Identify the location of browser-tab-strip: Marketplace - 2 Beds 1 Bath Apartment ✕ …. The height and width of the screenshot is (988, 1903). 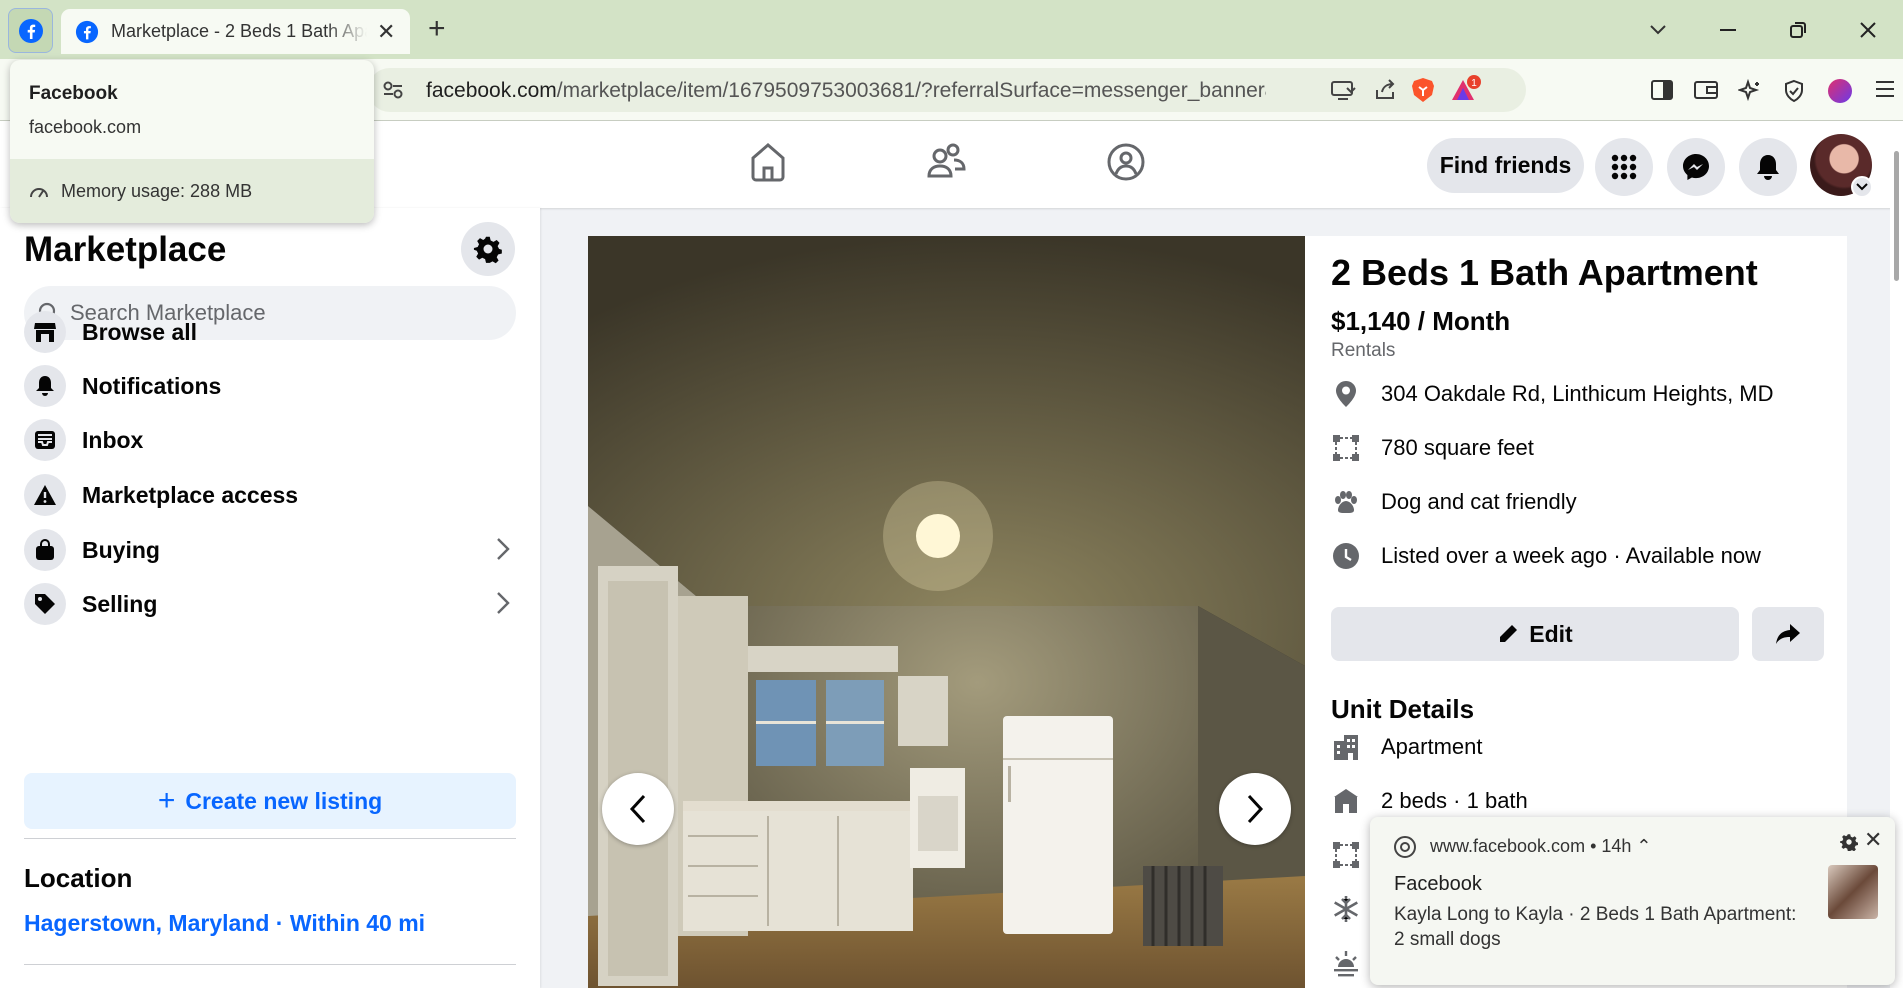
(951, 29).